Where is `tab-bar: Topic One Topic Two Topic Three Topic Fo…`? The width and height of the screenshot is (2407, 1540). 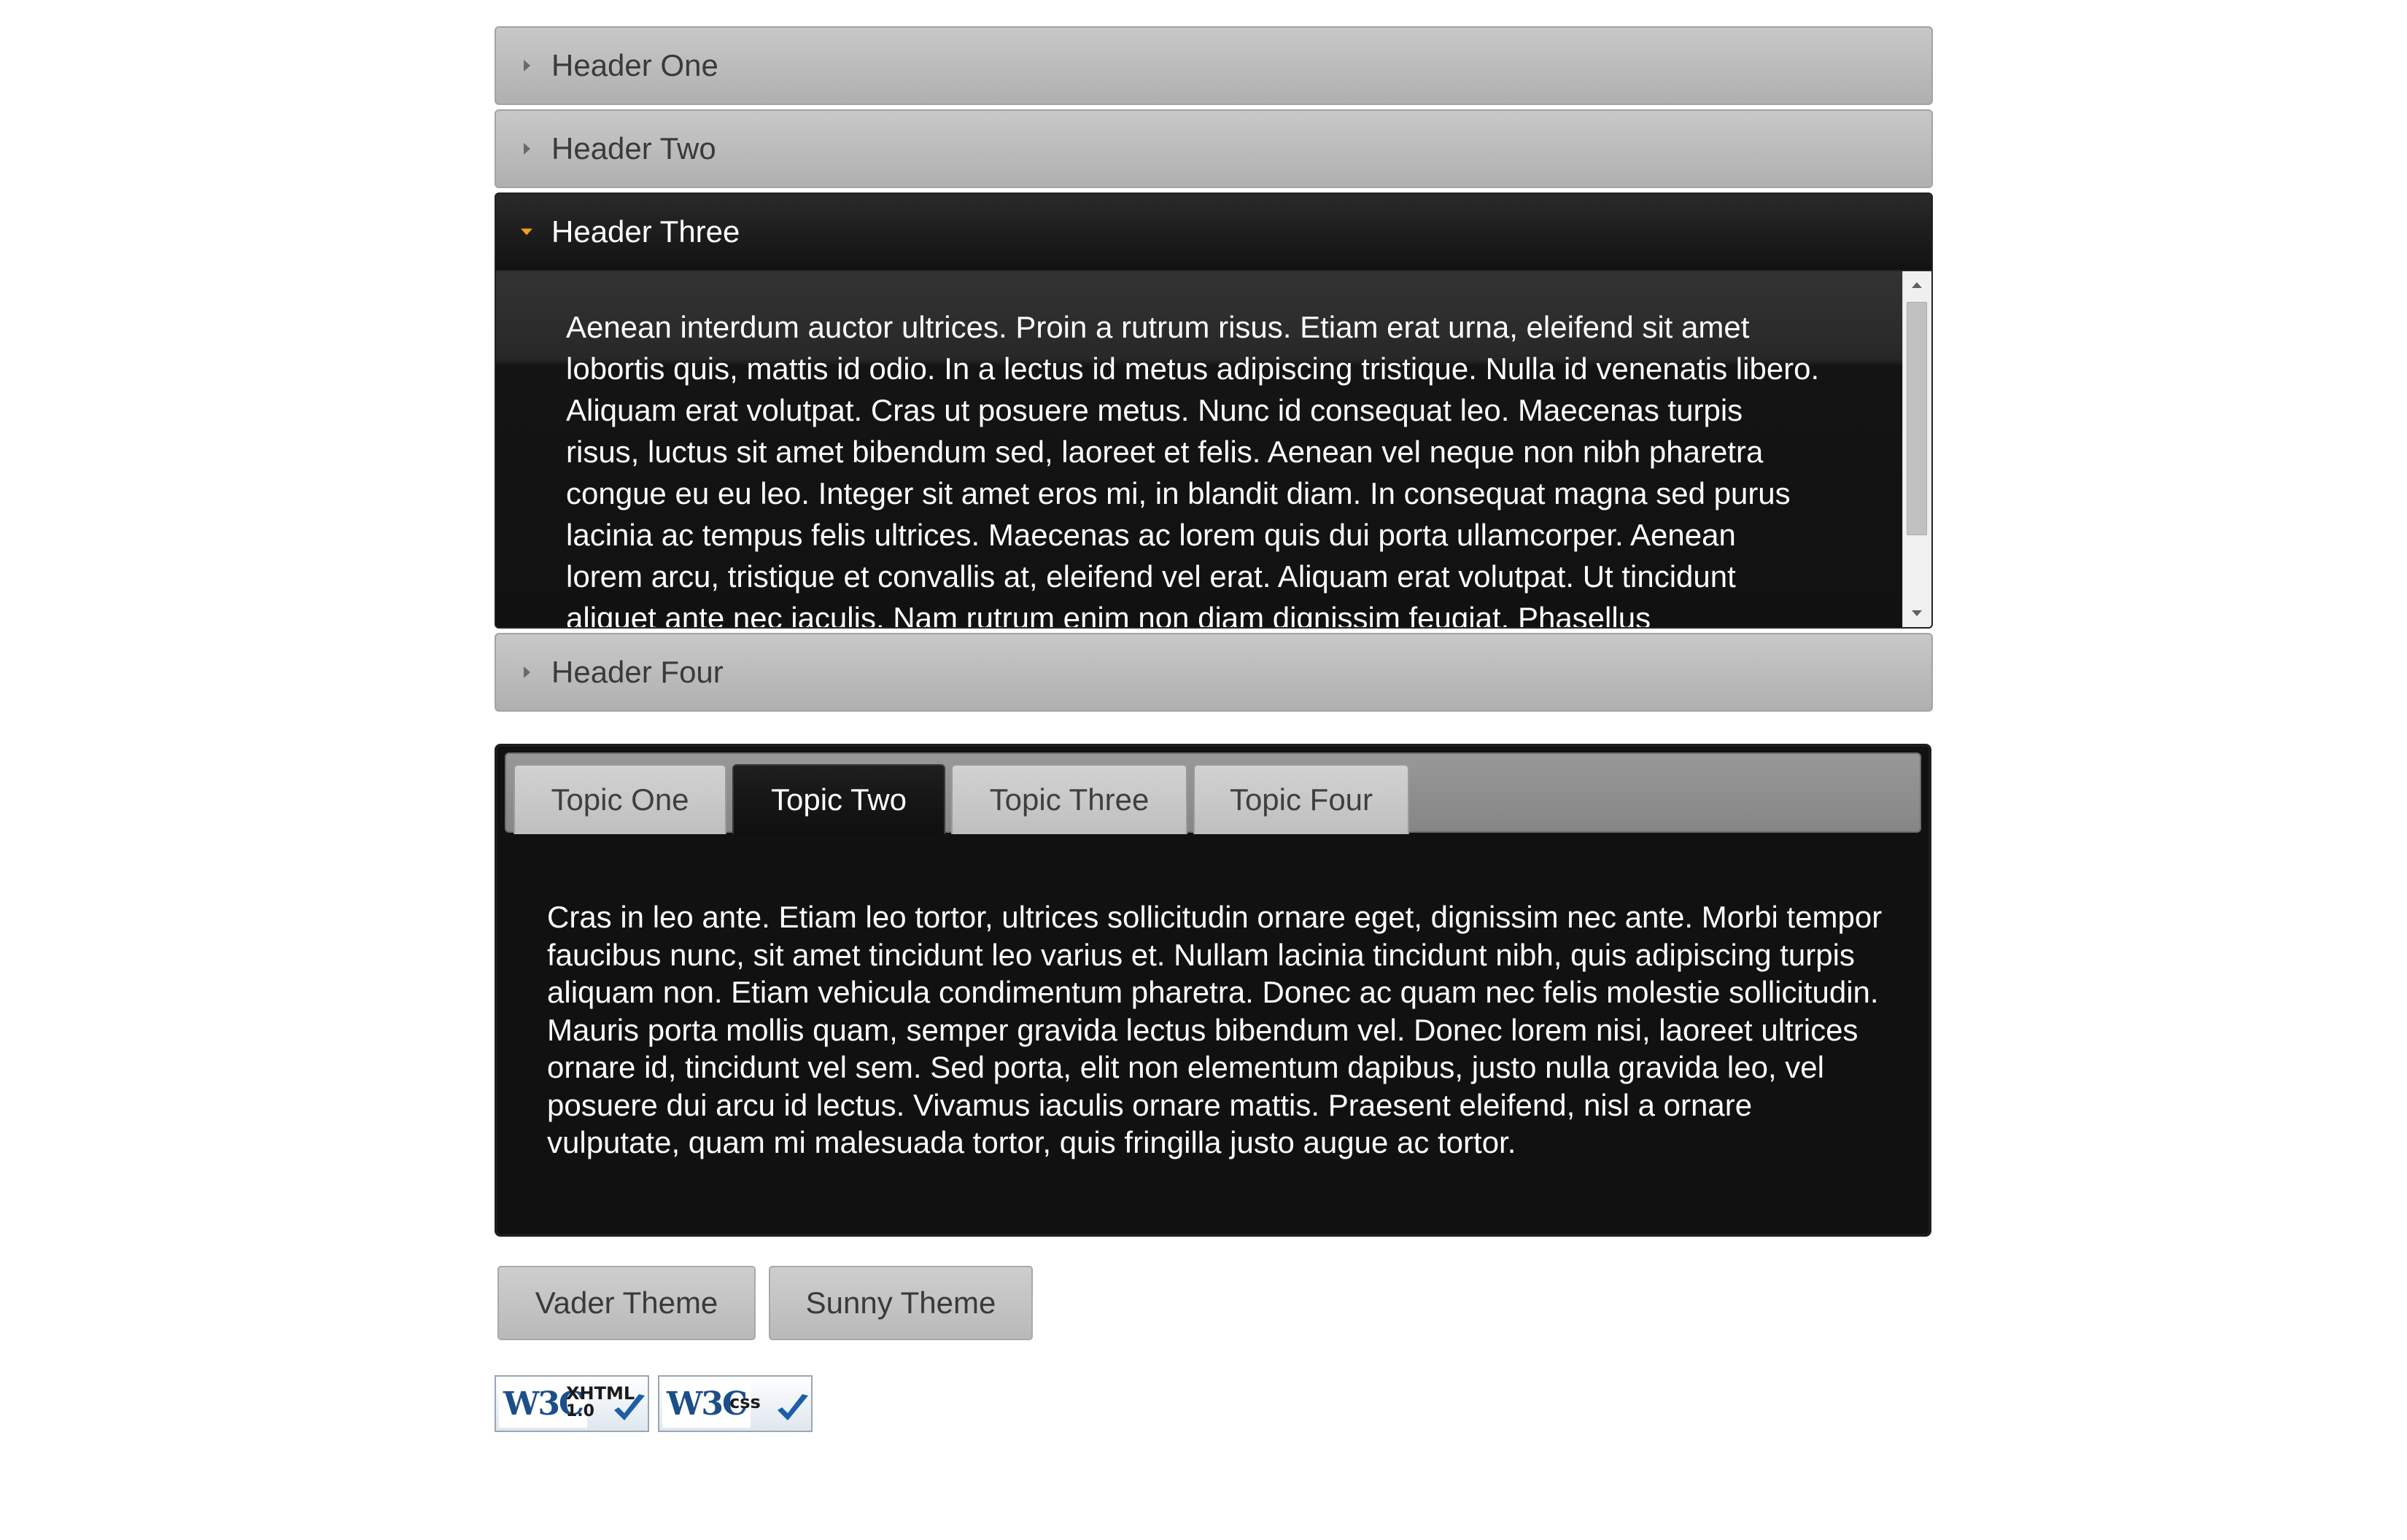 tab-bar: Topic One Topic Two Topic Three Topic Fo… is located at coordinates (1213, 793).